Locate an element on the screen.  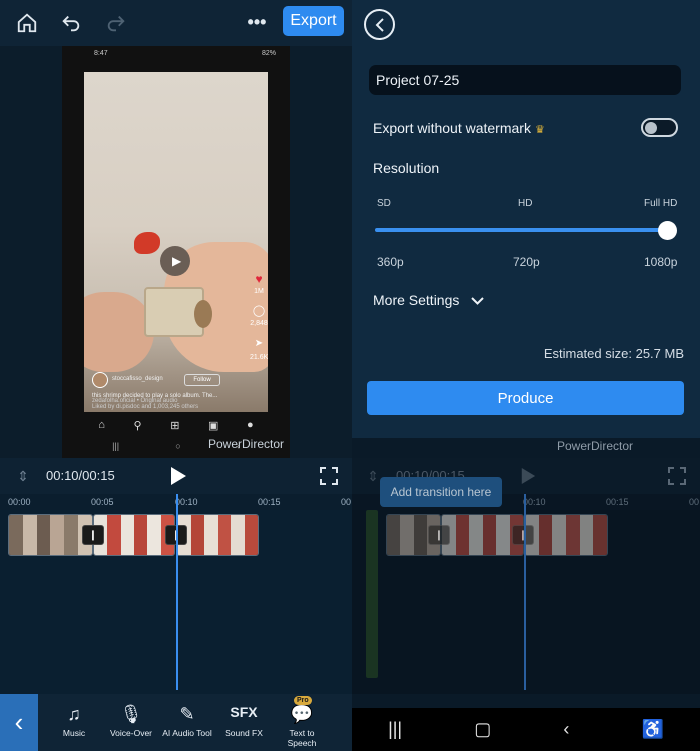
project-name-input: Project 07-25 is located at coordinates (525, 80).